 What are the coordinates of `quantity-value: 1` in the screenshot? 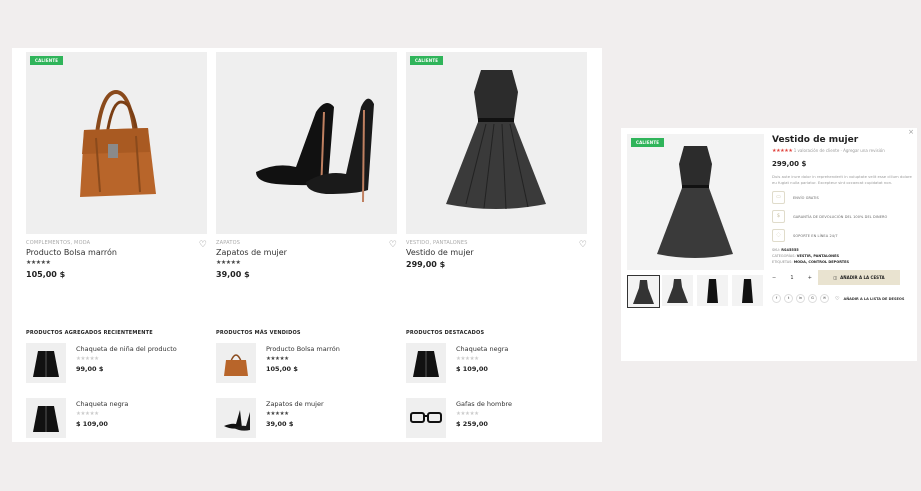 It's located at (791, 278).